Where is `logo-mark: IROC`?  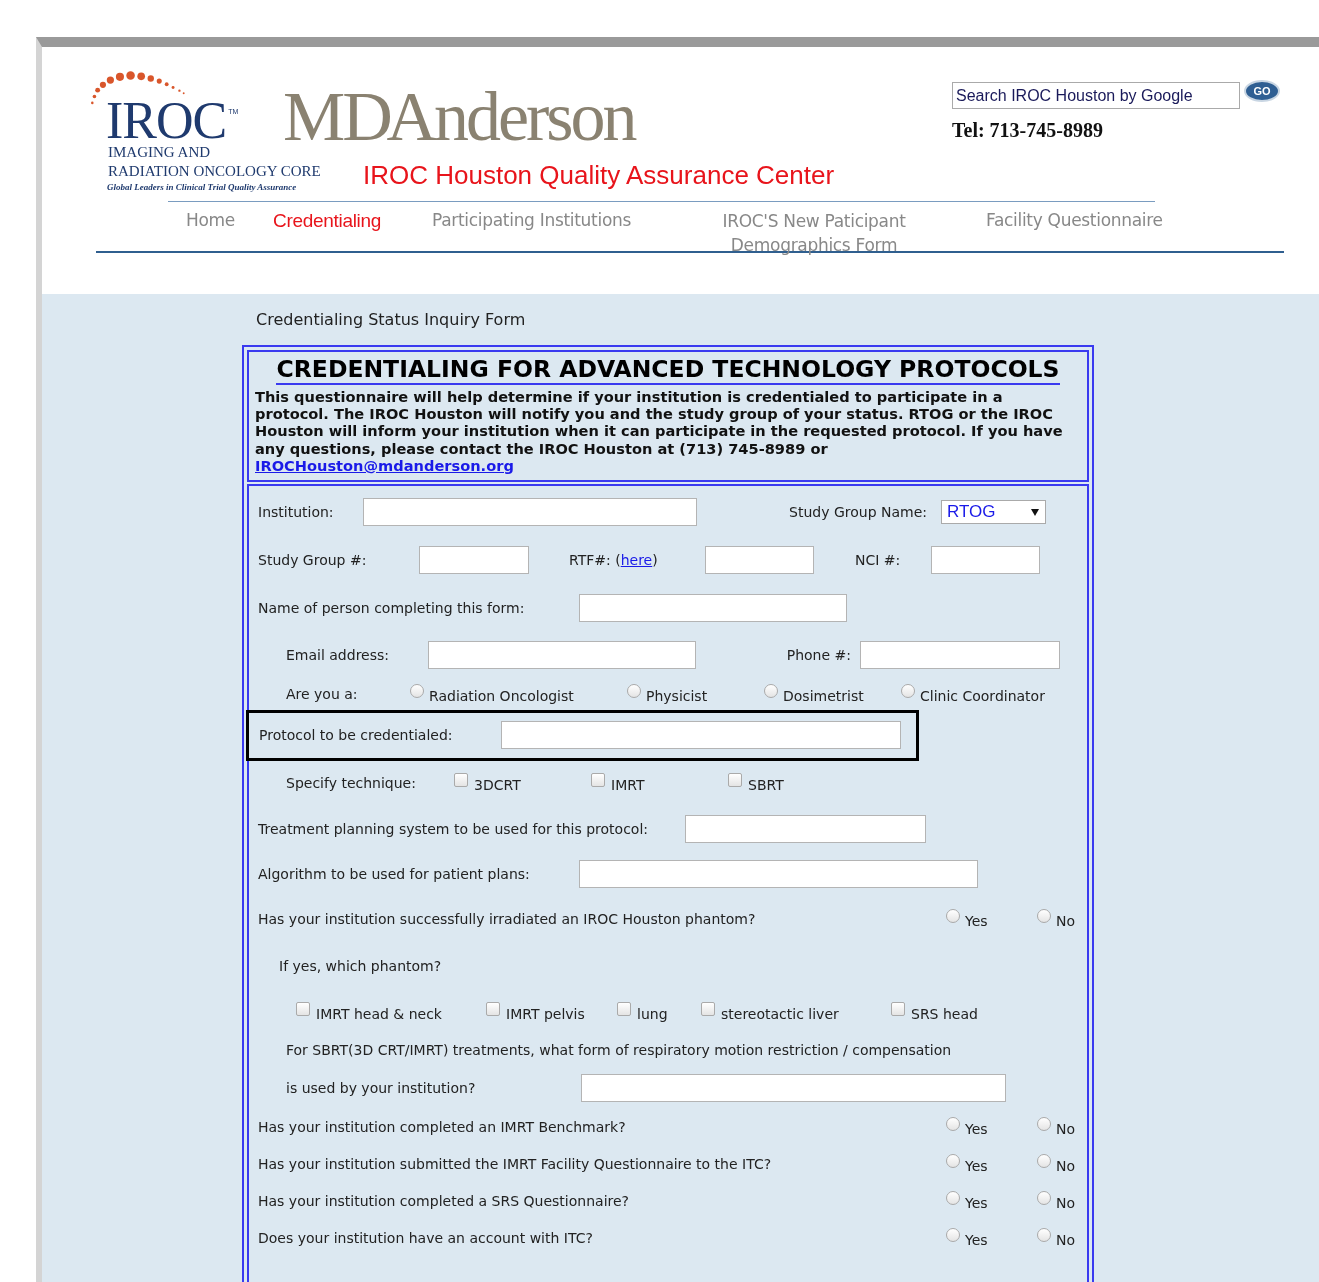
logo-mark: IROC is located at coordinates (166, 121).